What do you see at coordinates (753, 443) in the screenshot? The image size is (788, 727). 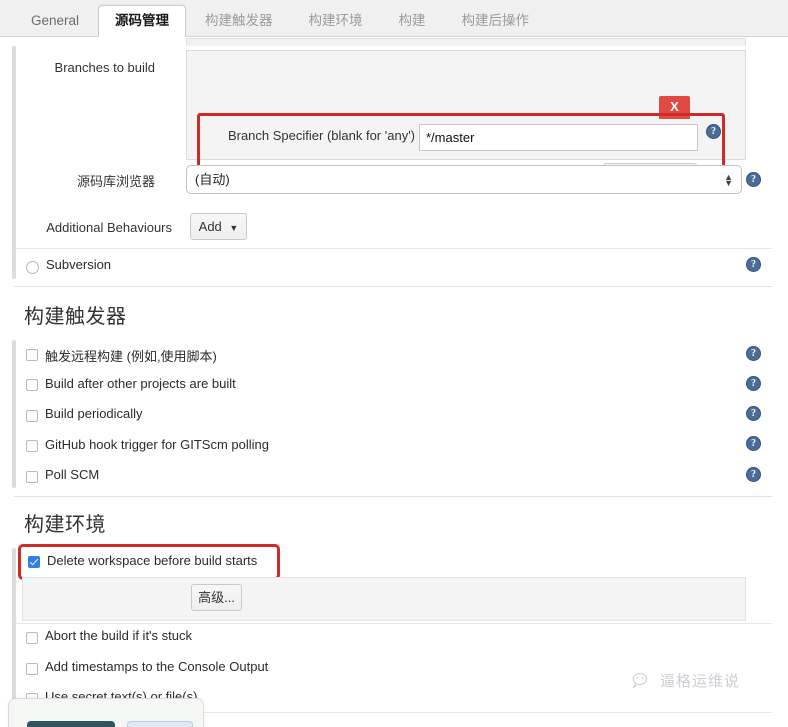 I see `github-hook-trigger-help-icon: ?` at bounding box center [753, 443].